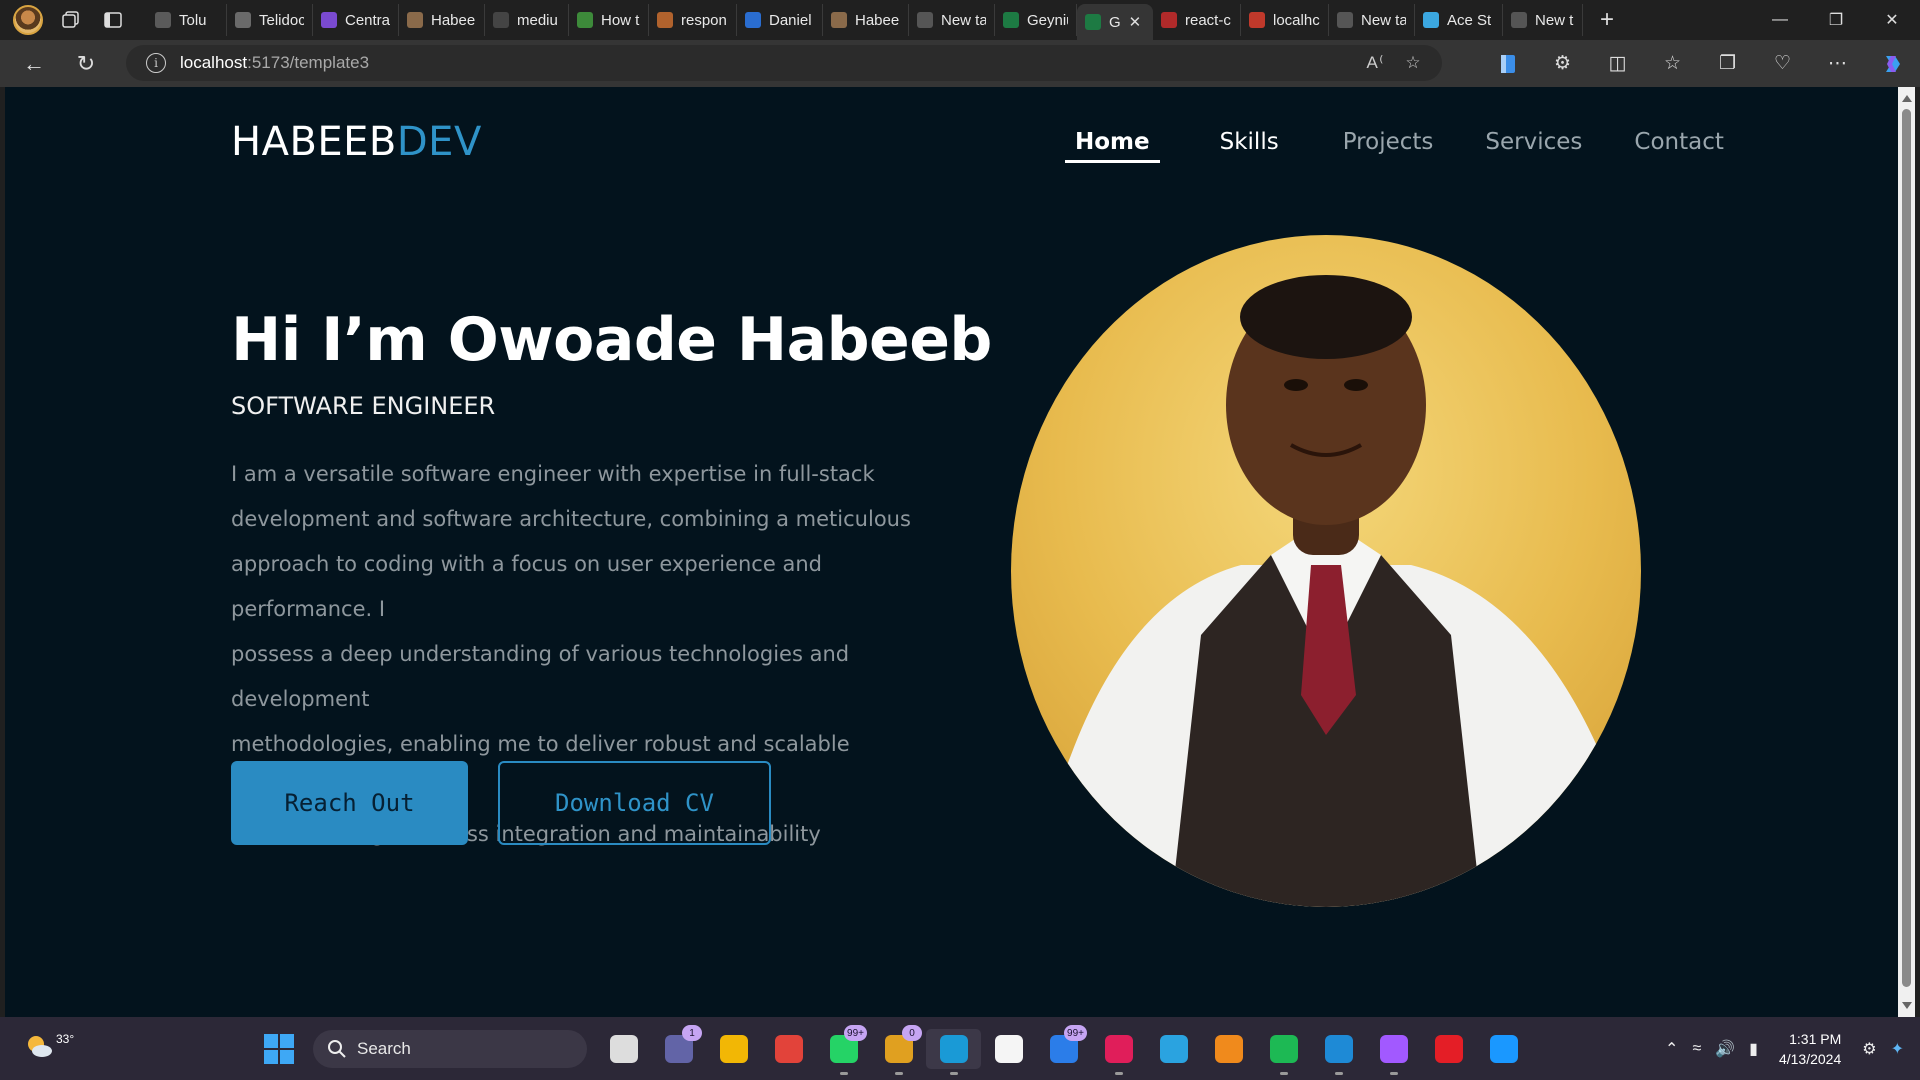 This screenshot has height=1080, width=1920. What do you see at coordinates (450, 1049) in the screenshot?
I see `taskbar-search: Search` at bounding box center [450, 1049].